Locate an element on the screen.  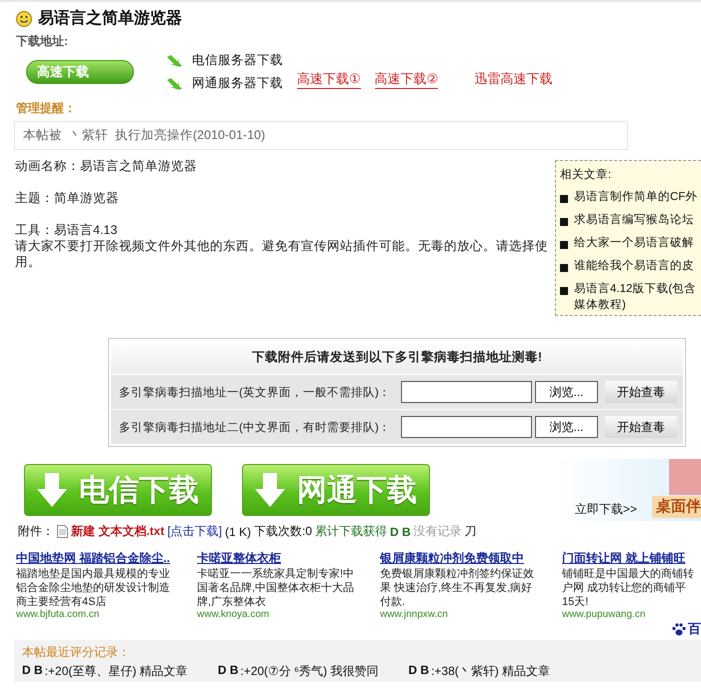
click-download-link: [点击下载] is located at coordinates (194, 531).